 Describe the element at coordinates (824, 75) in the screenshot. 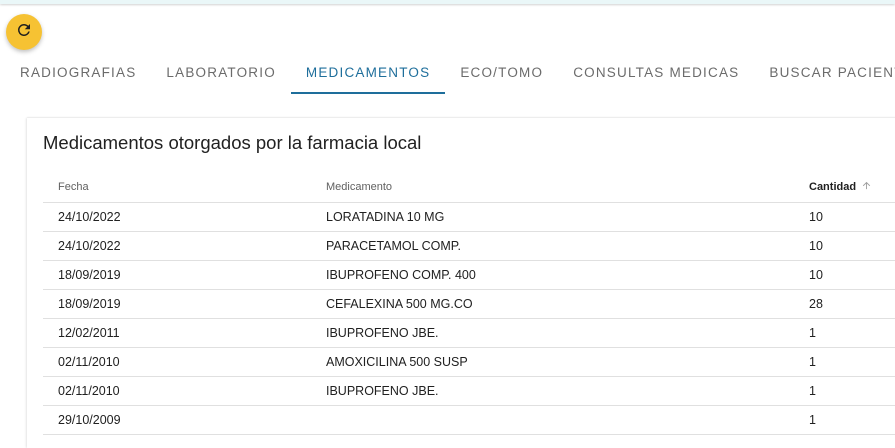

I see `tab-buscar-paciente: BUSCAR PACIENTE` at that location.